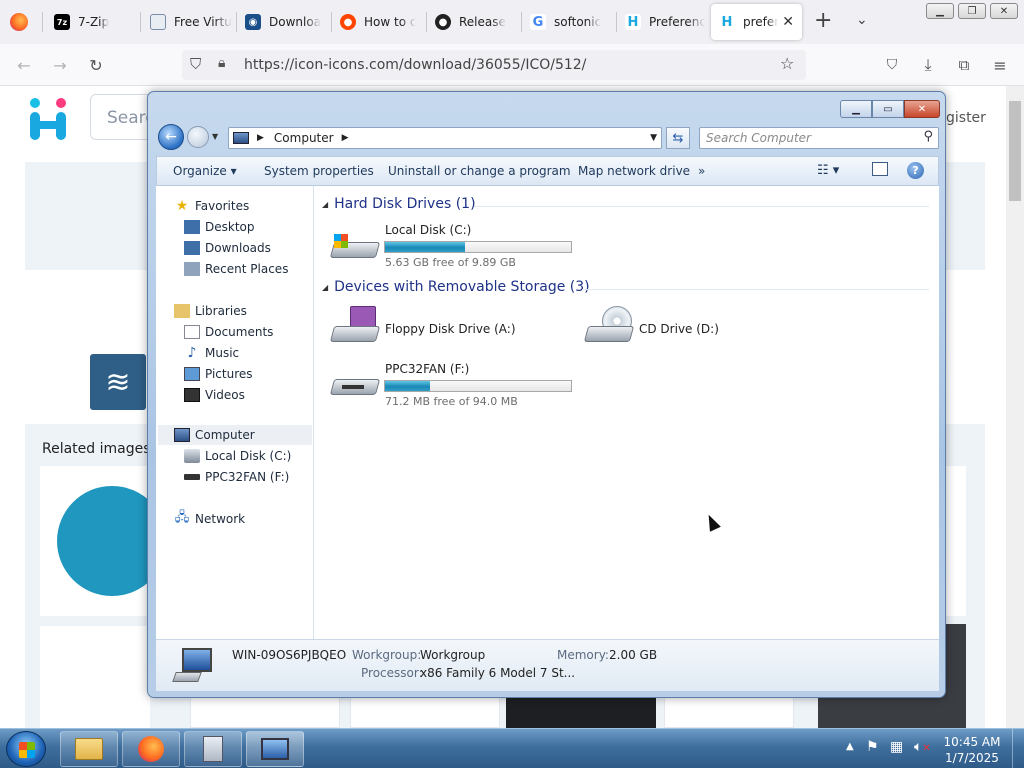 The image size is (1024, 768). What do you see at coordinates (928, 65) in the screenshot?
I see `downloads-icon: ⤓` at bounding box center [928, 65].